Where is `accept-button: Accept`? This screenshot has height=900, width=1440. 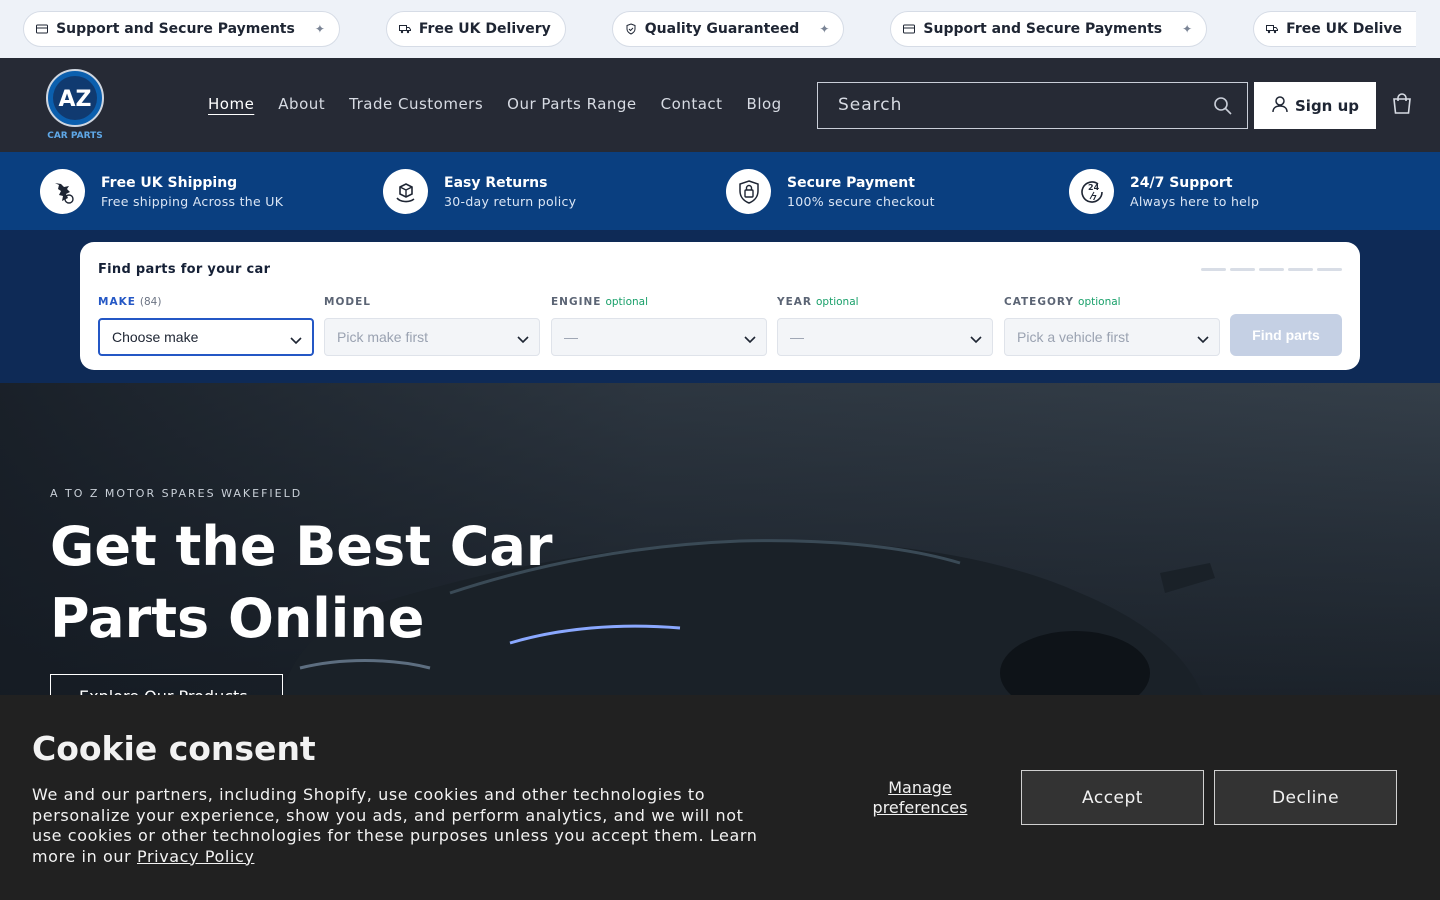 accept-button: Accept is located at coordinates (1112, 797).